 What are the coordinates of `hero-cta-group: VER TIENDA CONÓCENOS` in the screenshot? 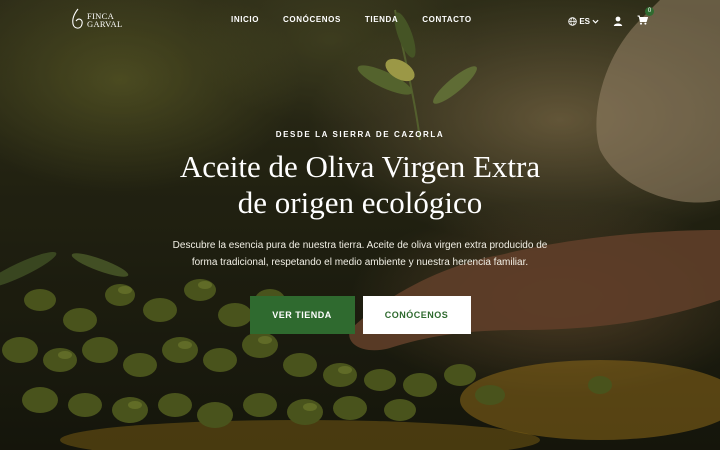 It's located at (360, 315).